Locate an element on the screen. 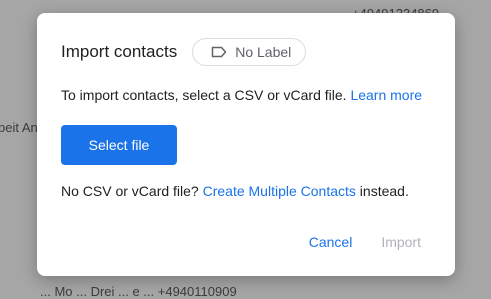 This screenshot has width=491, height=299. alt-prefix-text: No CSV or vCard file? is located at coordinates (130, 191).